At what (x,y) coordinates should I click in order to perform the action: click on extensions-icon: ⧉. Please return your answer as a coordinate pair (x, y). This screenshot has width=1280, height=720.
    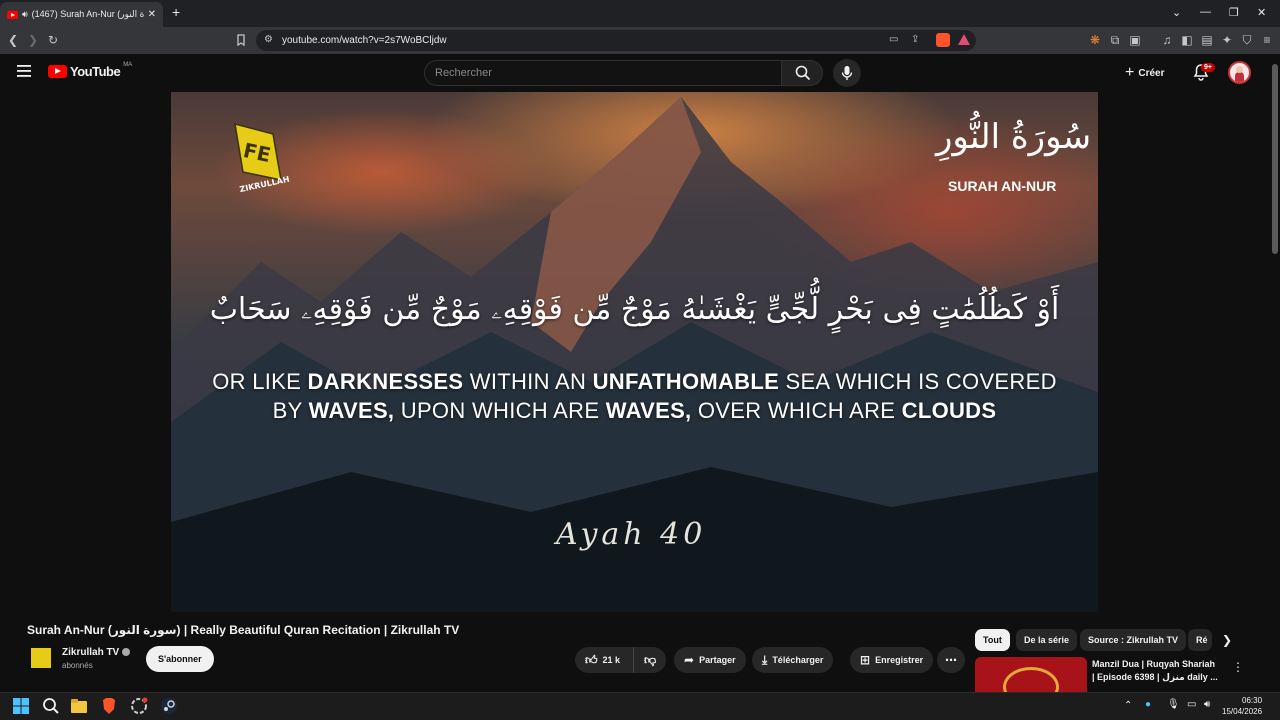
    Looking at the image, I should click on (1115, 40).